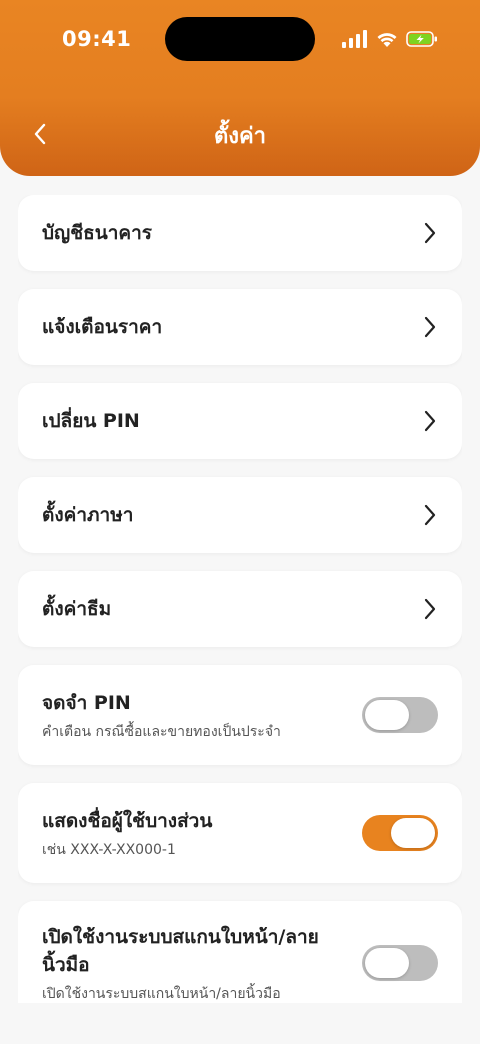  What do you see at coordinates (240, 421) in the screenshot?
I see `menu-item-change-pin: เปลี่ยน PIN` at bounding box center [240, 421].